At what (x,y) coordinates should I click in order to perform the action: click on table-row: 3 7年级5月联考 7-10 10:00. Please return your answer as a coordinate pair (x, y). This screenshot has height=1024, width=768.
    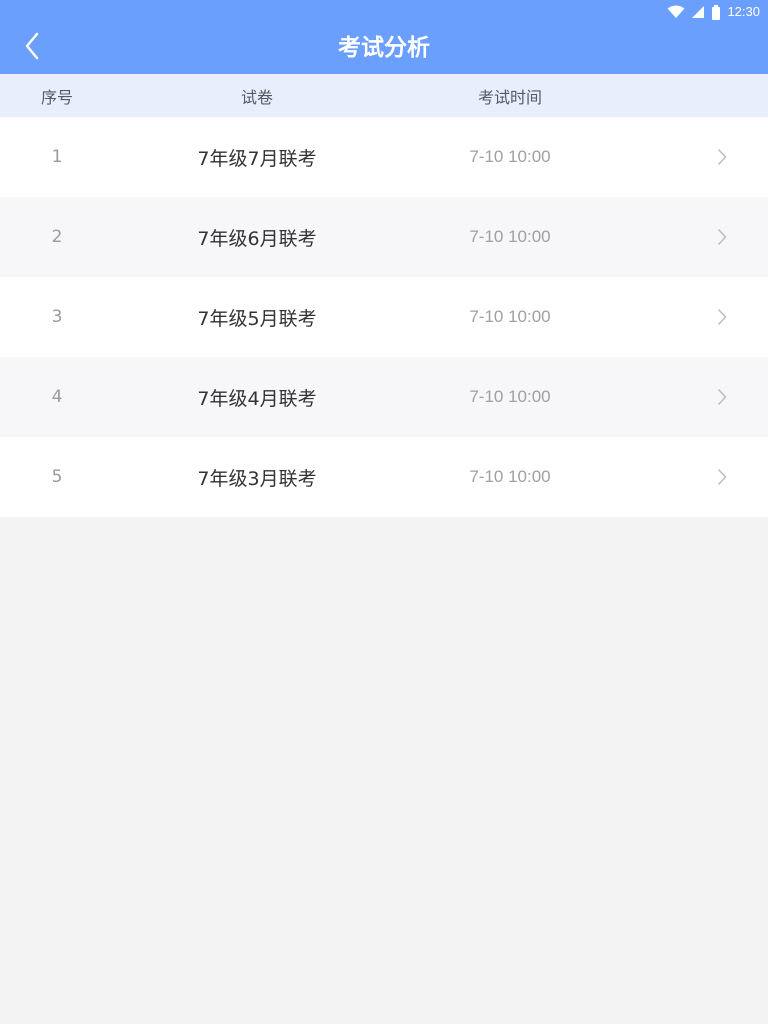
    Looking at the image, I should click on (384, 317).